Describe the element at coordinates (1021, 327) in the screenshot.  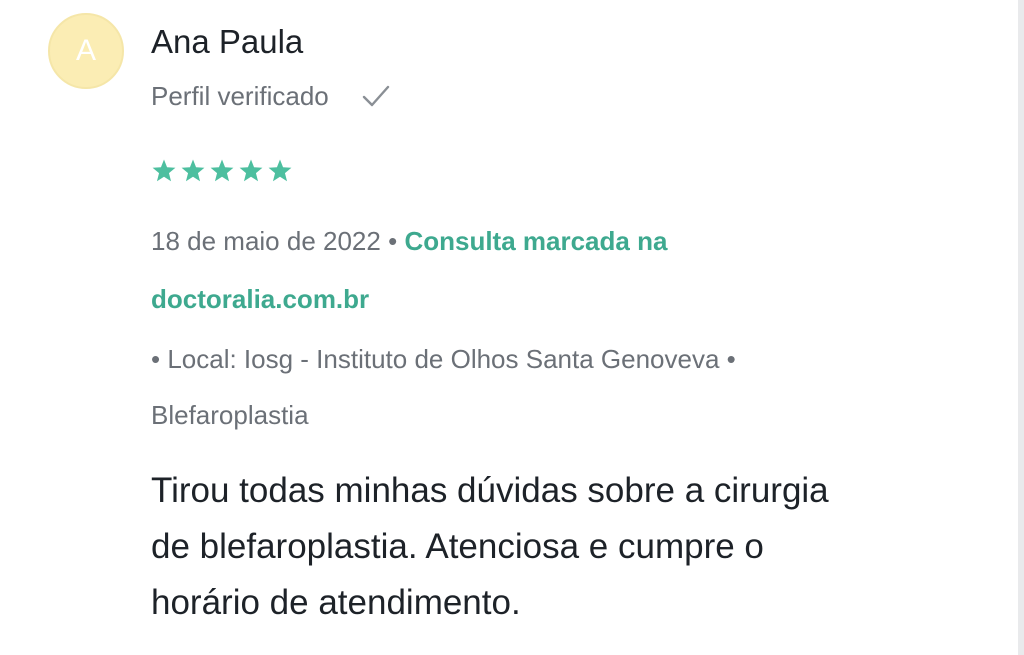
I see `scroll-edge` at that location.